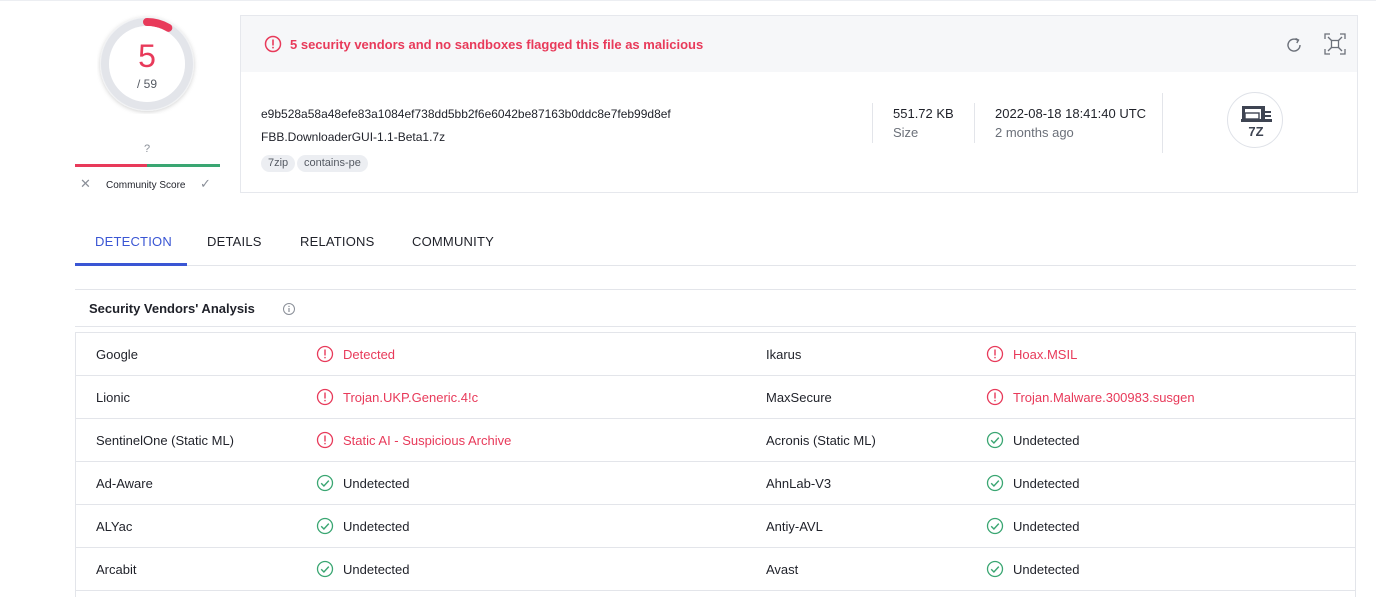 This screenshot has width=1376, height=597. I want to click on detection-result: Trojan.Malware.300983.susgen, so click(1104, 397).